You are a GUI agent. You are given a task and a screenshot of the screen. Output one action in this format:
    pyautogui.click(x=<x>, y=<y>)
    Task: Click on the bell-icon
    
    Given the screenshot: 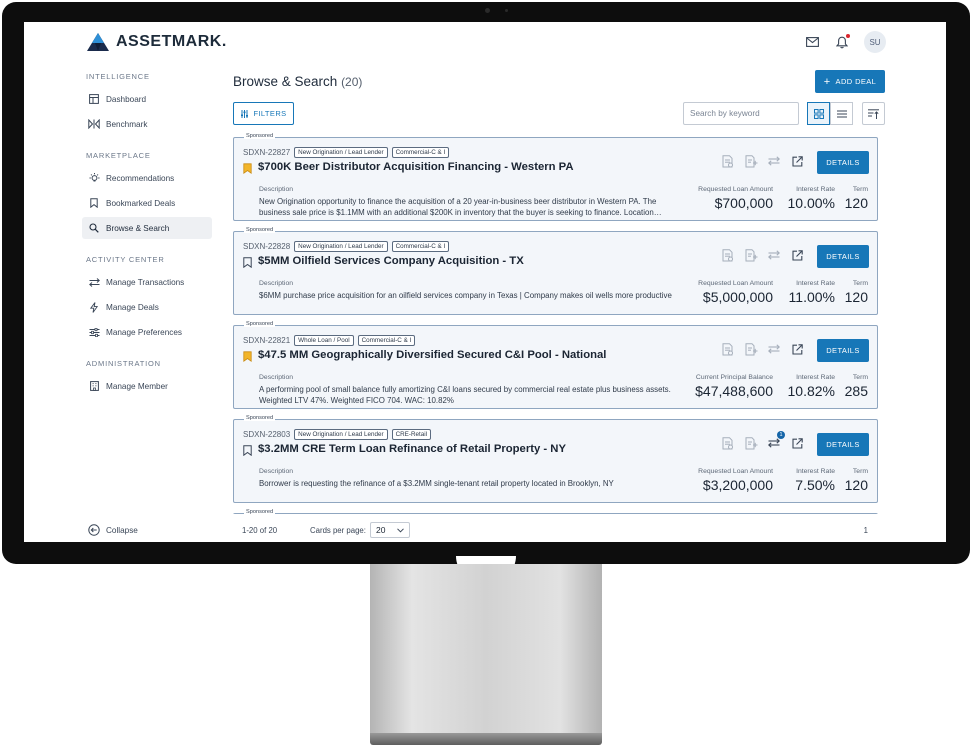 What is the action you would take?
    pyautogui.click(x=842, y=42)
    